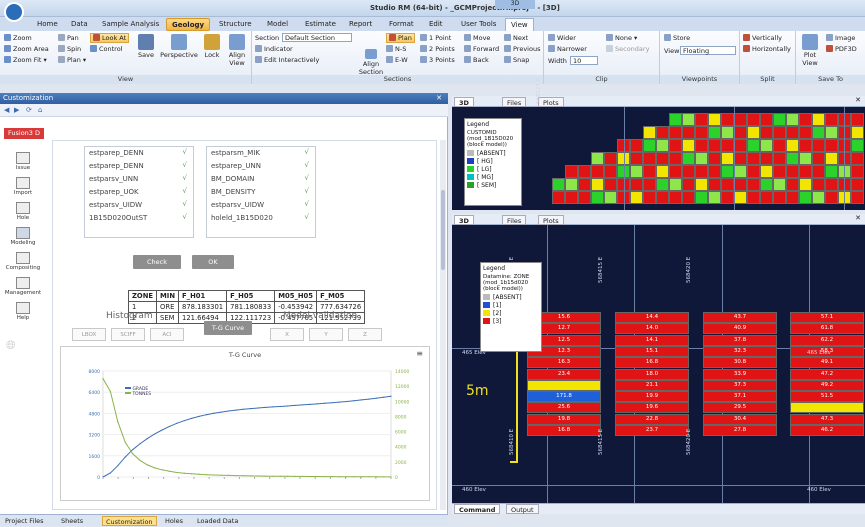 This screenshot has height=527, width=865. Describe the element at coordinates (627, 49) in the screenshot. I see `secondary-button: Secondary` at that location.